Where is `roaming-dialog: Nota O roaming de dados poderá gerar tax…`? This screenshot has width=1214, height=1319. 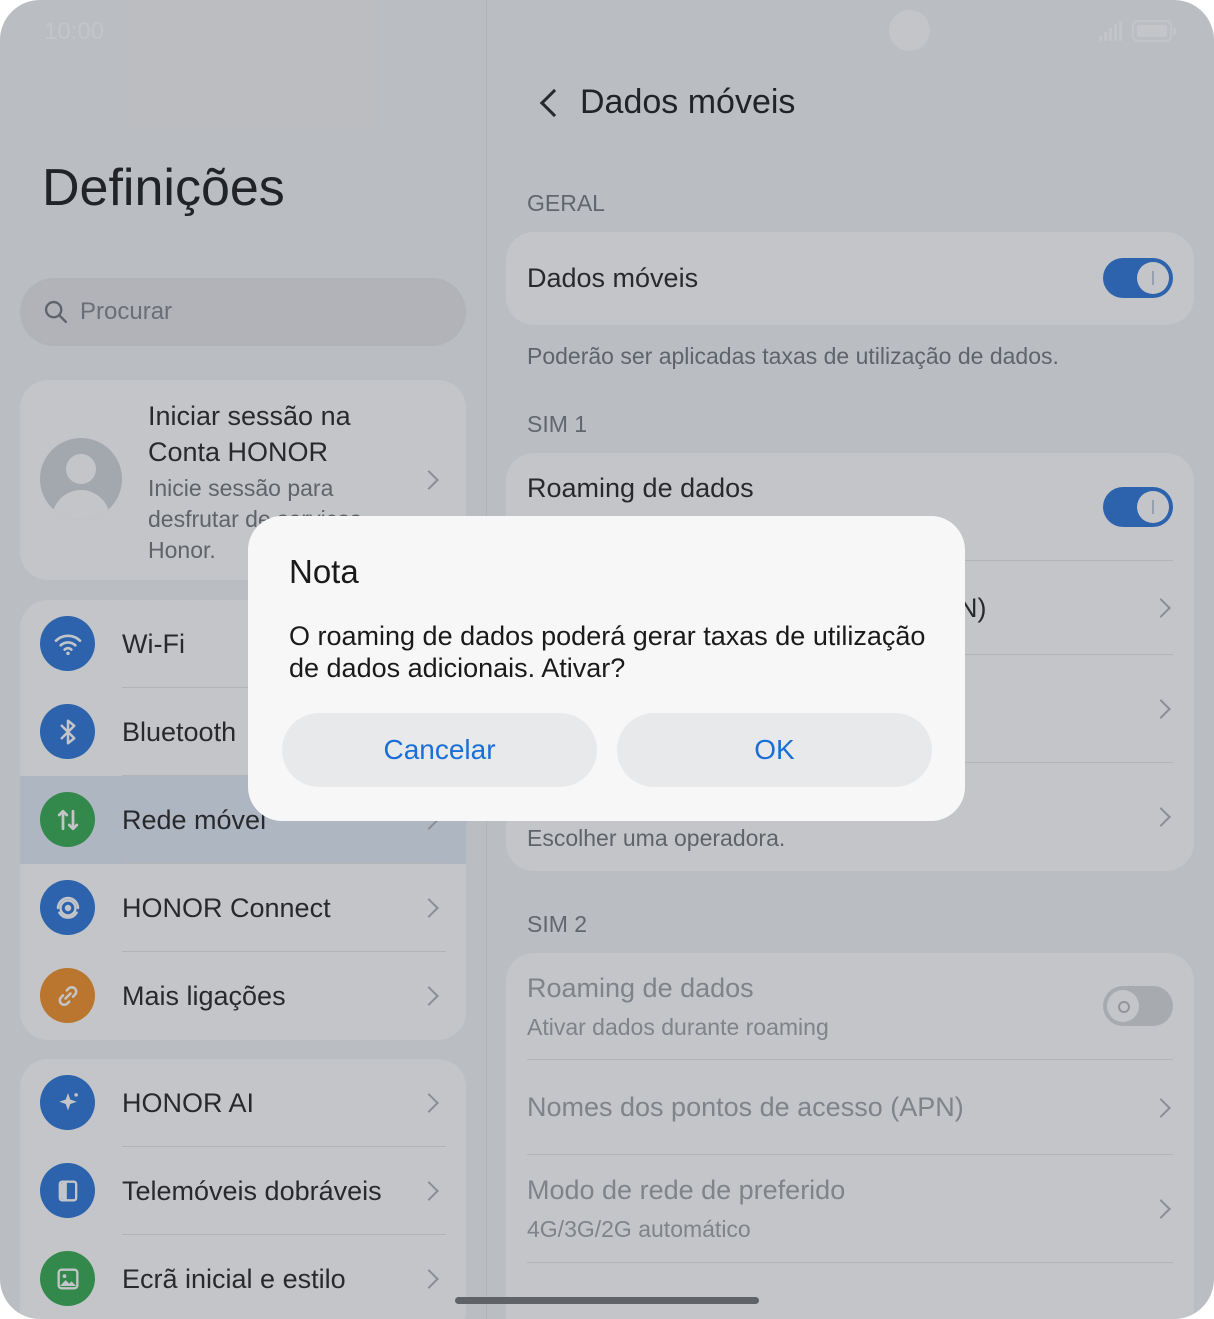 roaming-dialog: Nota O roaming de dados poderá gerar tax… is located at coordinates (606, 668).